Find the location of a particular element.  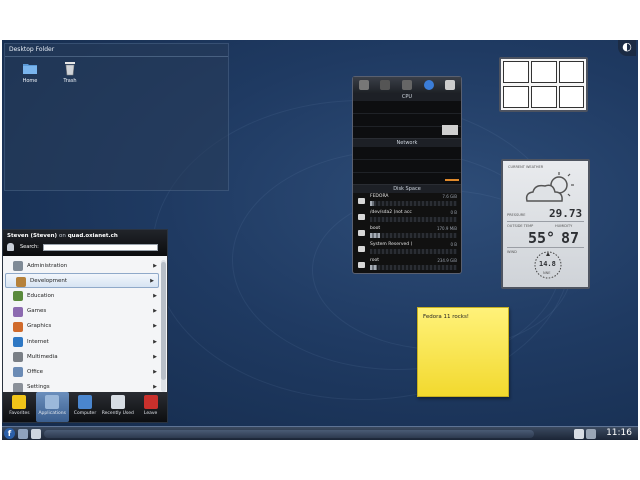

category-label: Graphics is located at coordinates (39, 326).